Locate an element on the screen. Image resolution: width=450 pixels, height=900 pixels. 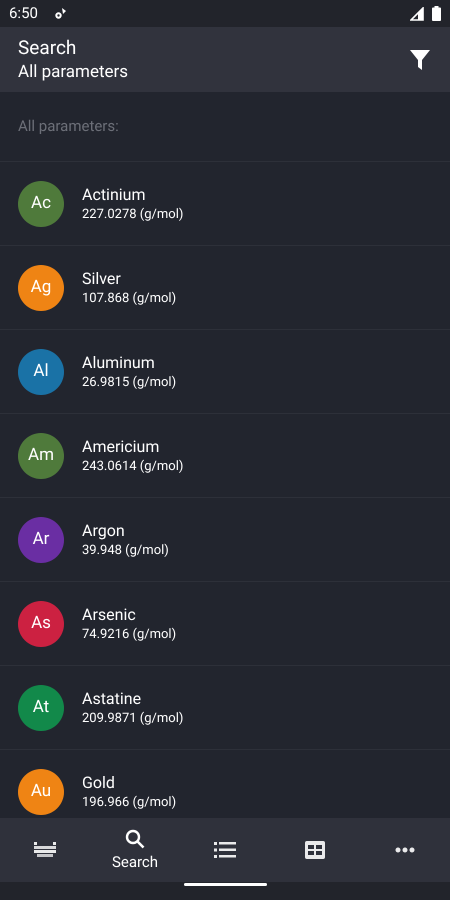
nav-tab: Search is located at coordinates (135, 850).